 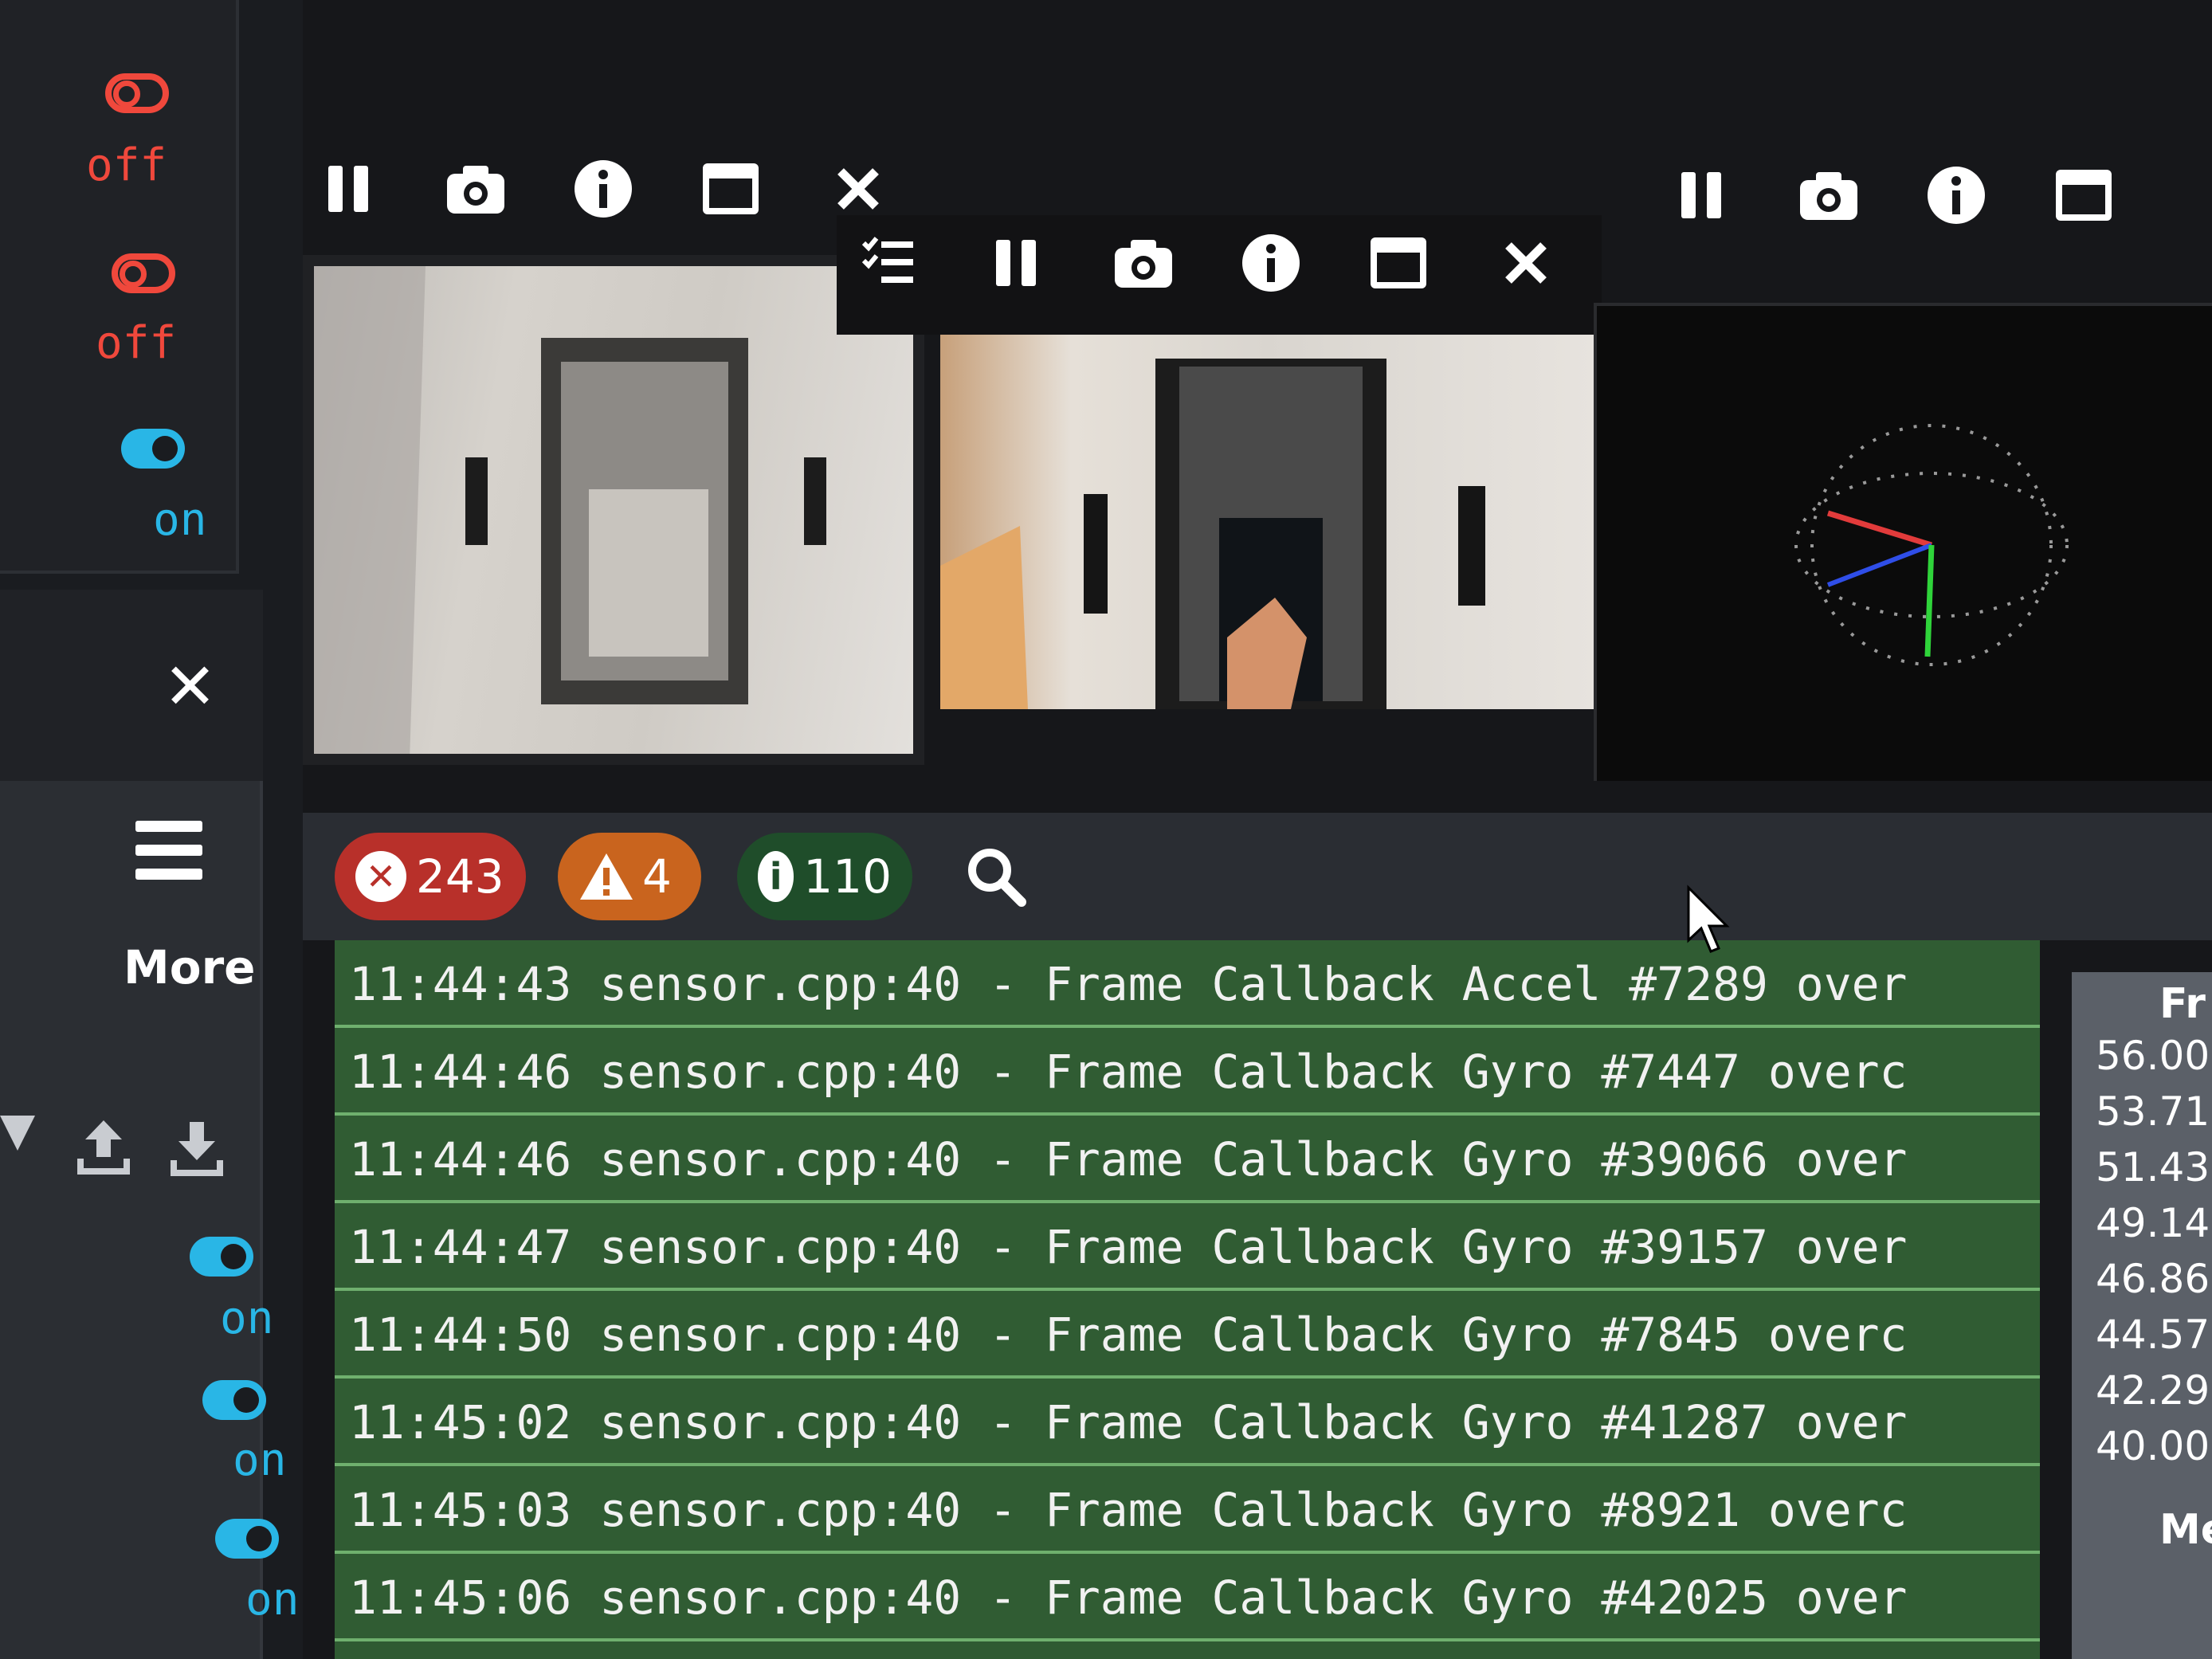 I want to click on dropdown-arrow-icon, so click(x=17, y=1133).